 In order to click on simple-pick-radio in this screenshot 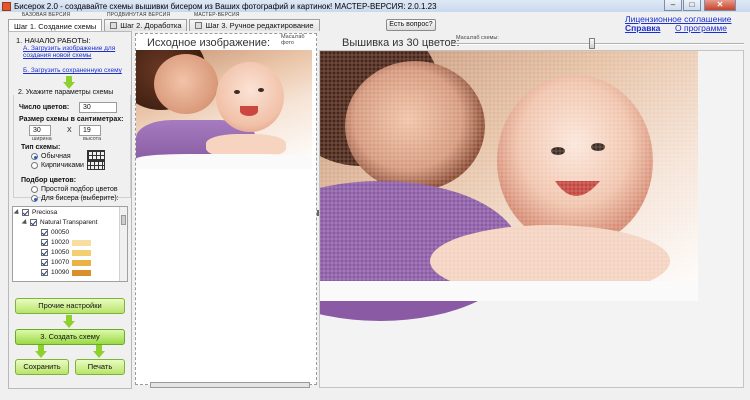, I will do `click(34, 189)`.